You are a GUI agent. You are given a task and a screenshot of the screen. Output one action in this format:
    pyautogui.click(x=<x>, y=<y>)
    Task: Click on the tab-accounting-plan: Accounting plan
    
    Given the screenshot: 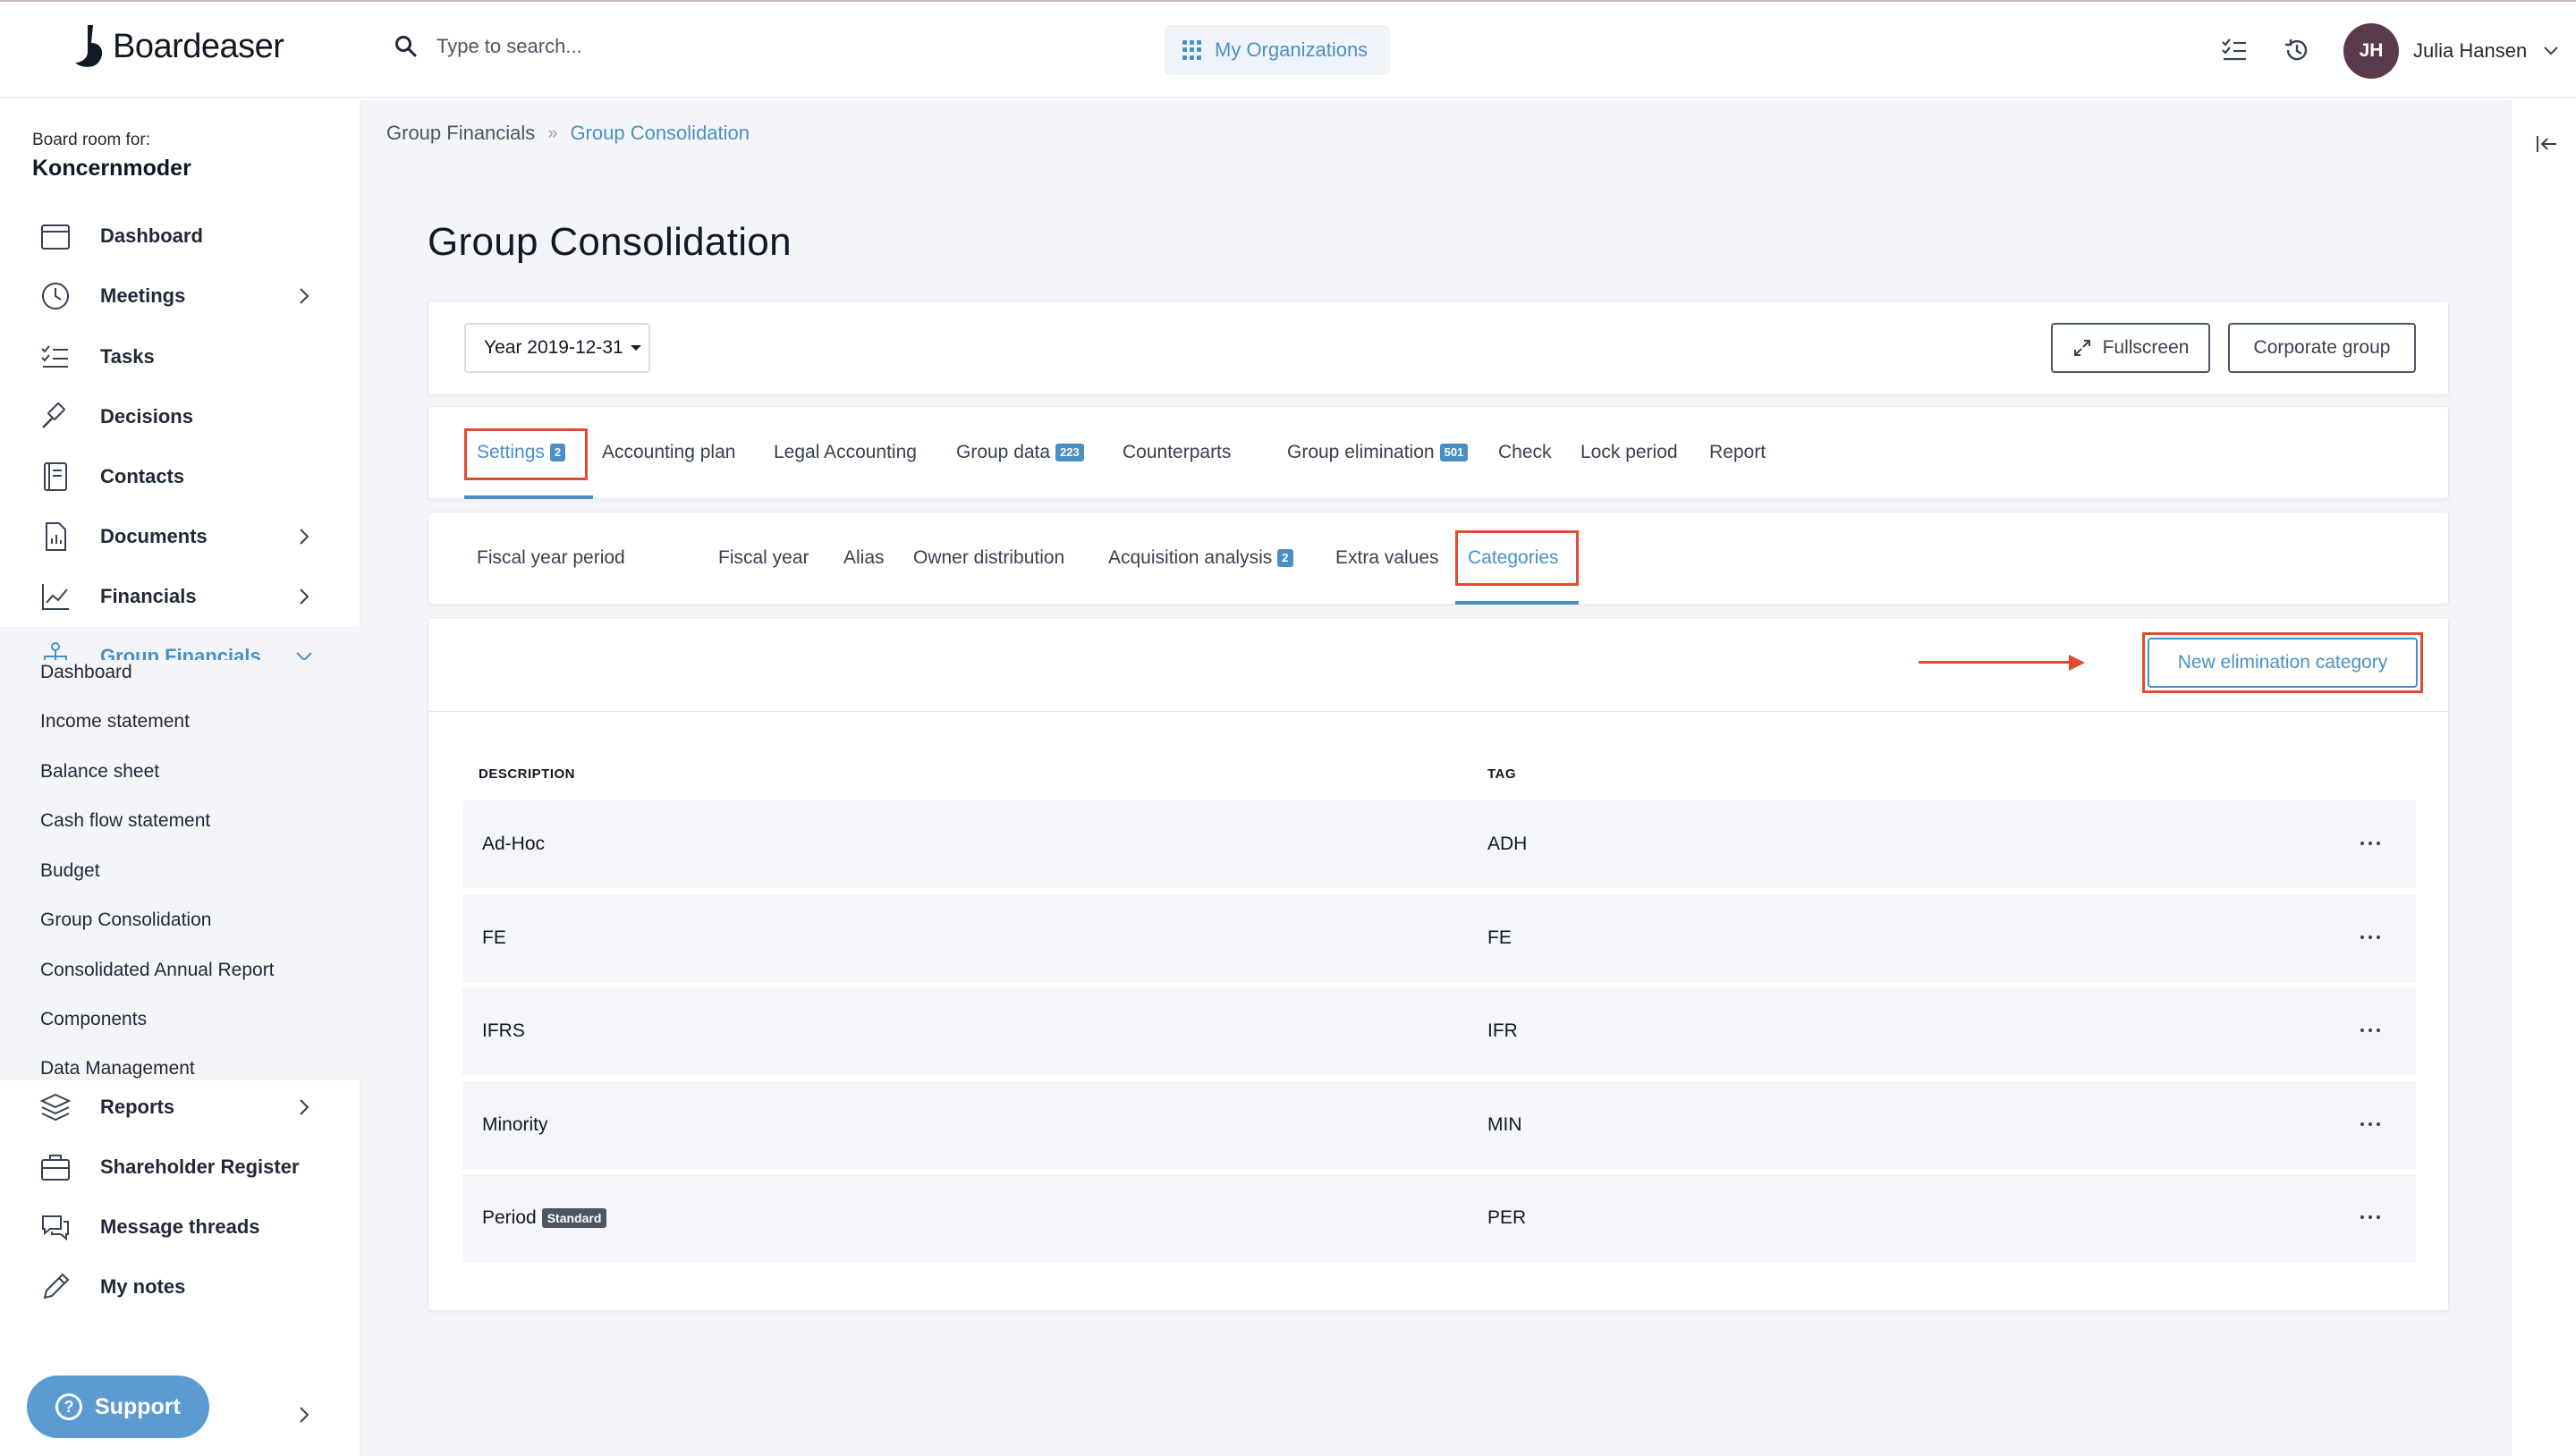 What is the action you would take?
    pyautogui.click(x=668, y=452)
    